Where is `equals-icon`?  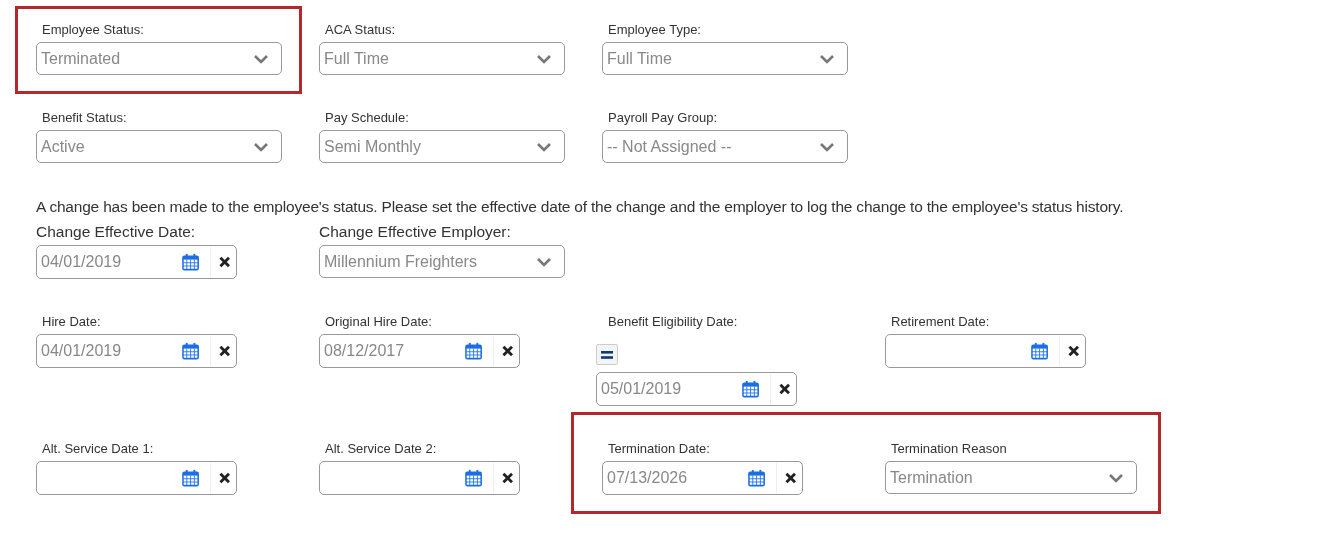
equals-icon is located at coordinates (607, 354).